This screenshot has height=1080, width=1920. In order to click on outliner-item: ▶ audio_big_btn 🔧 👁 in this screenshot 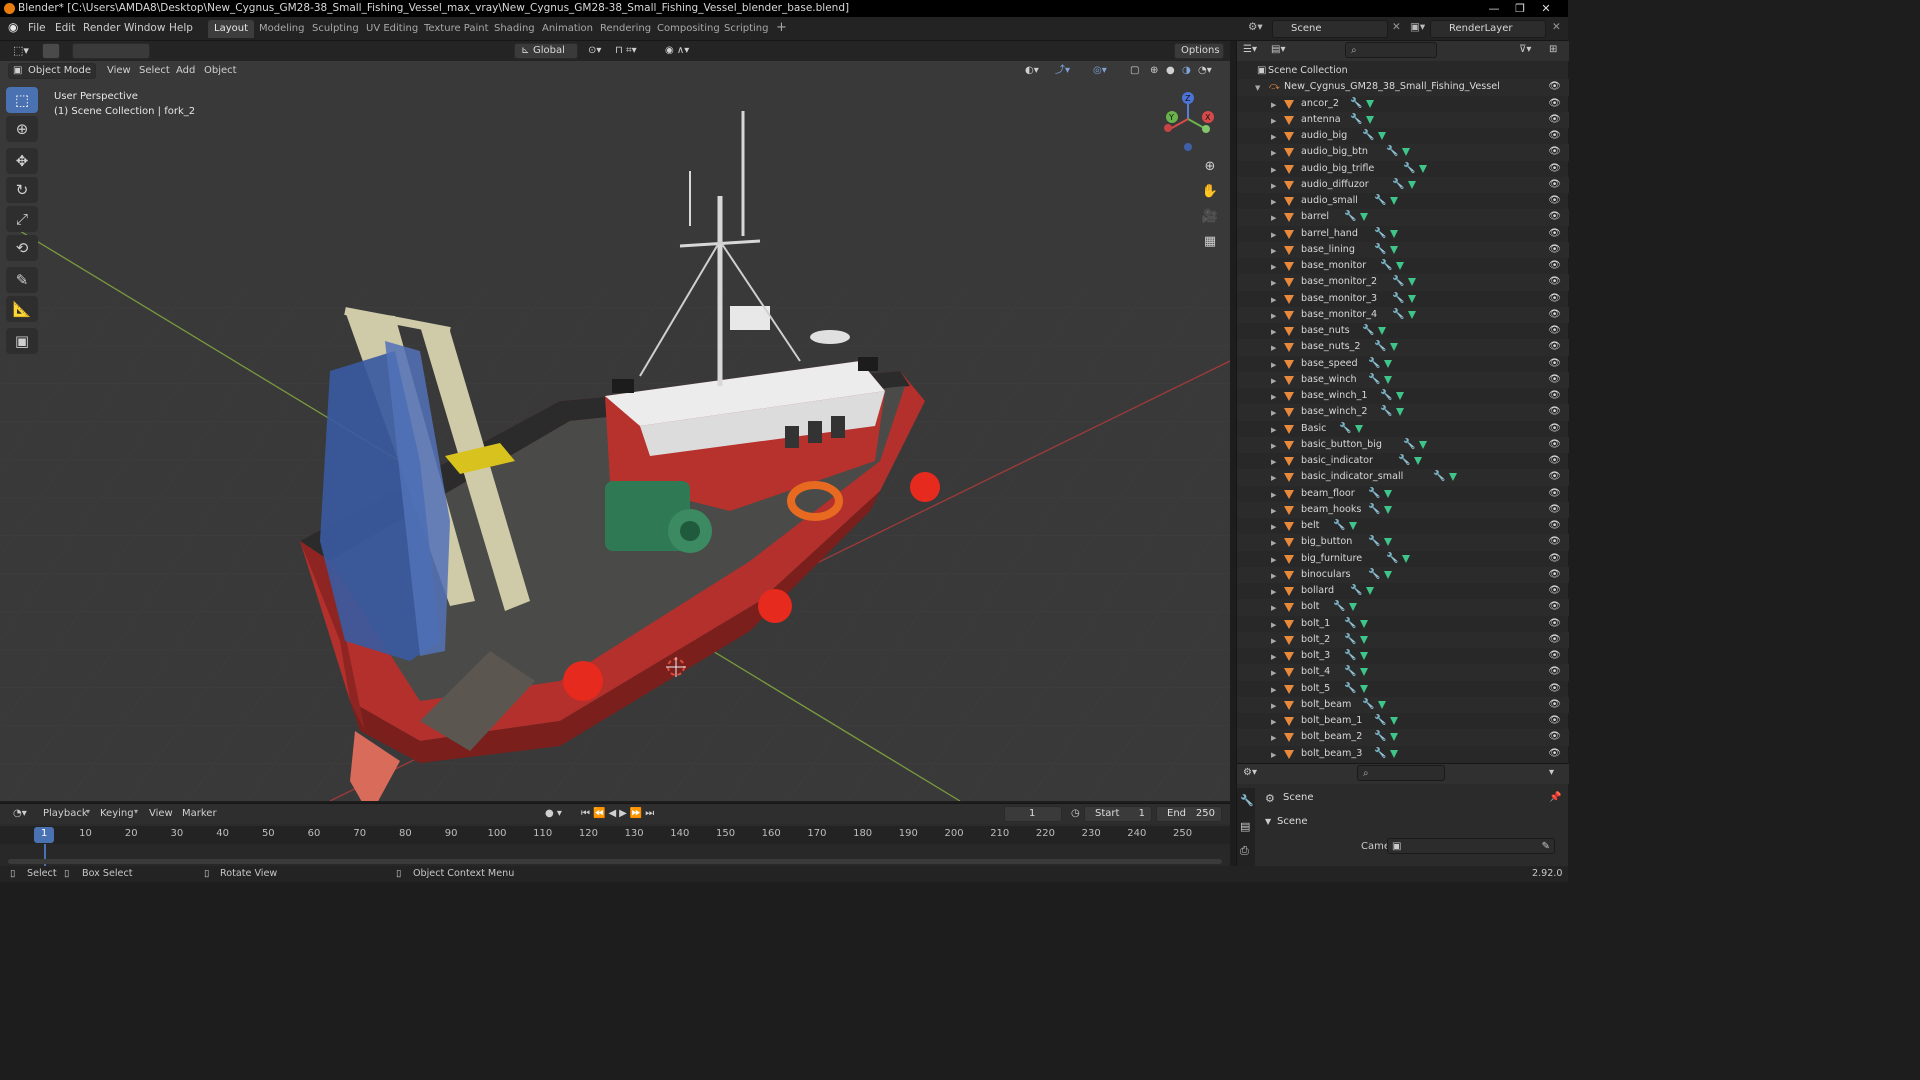, I will do `click(1403, 152)`.